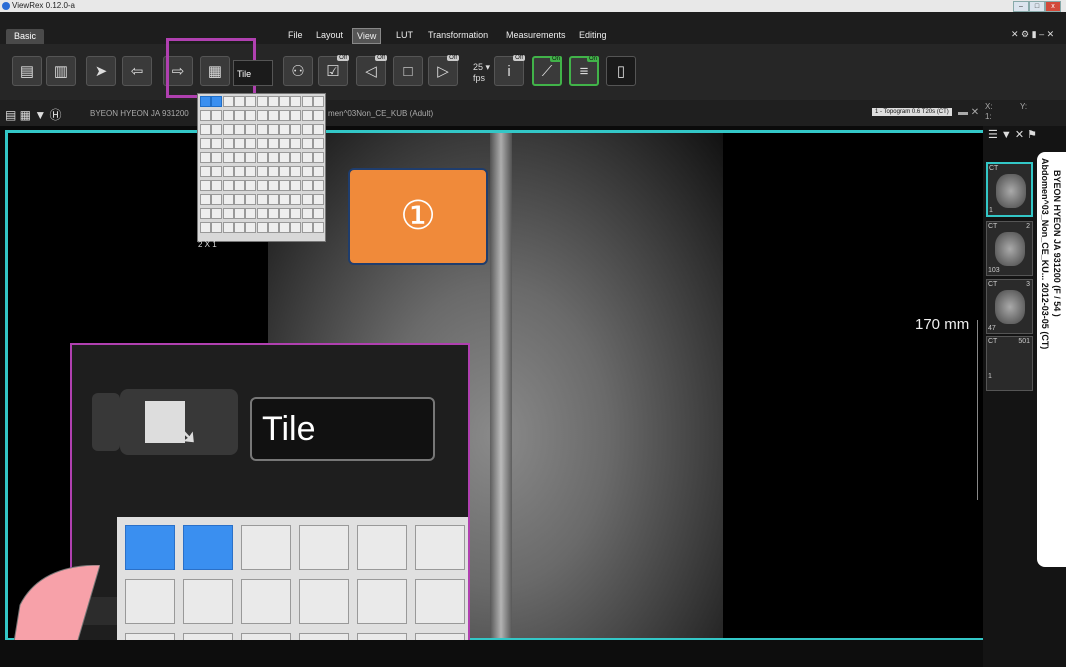  I want to click on menu-measurements: Measurements, so click(536, 35).